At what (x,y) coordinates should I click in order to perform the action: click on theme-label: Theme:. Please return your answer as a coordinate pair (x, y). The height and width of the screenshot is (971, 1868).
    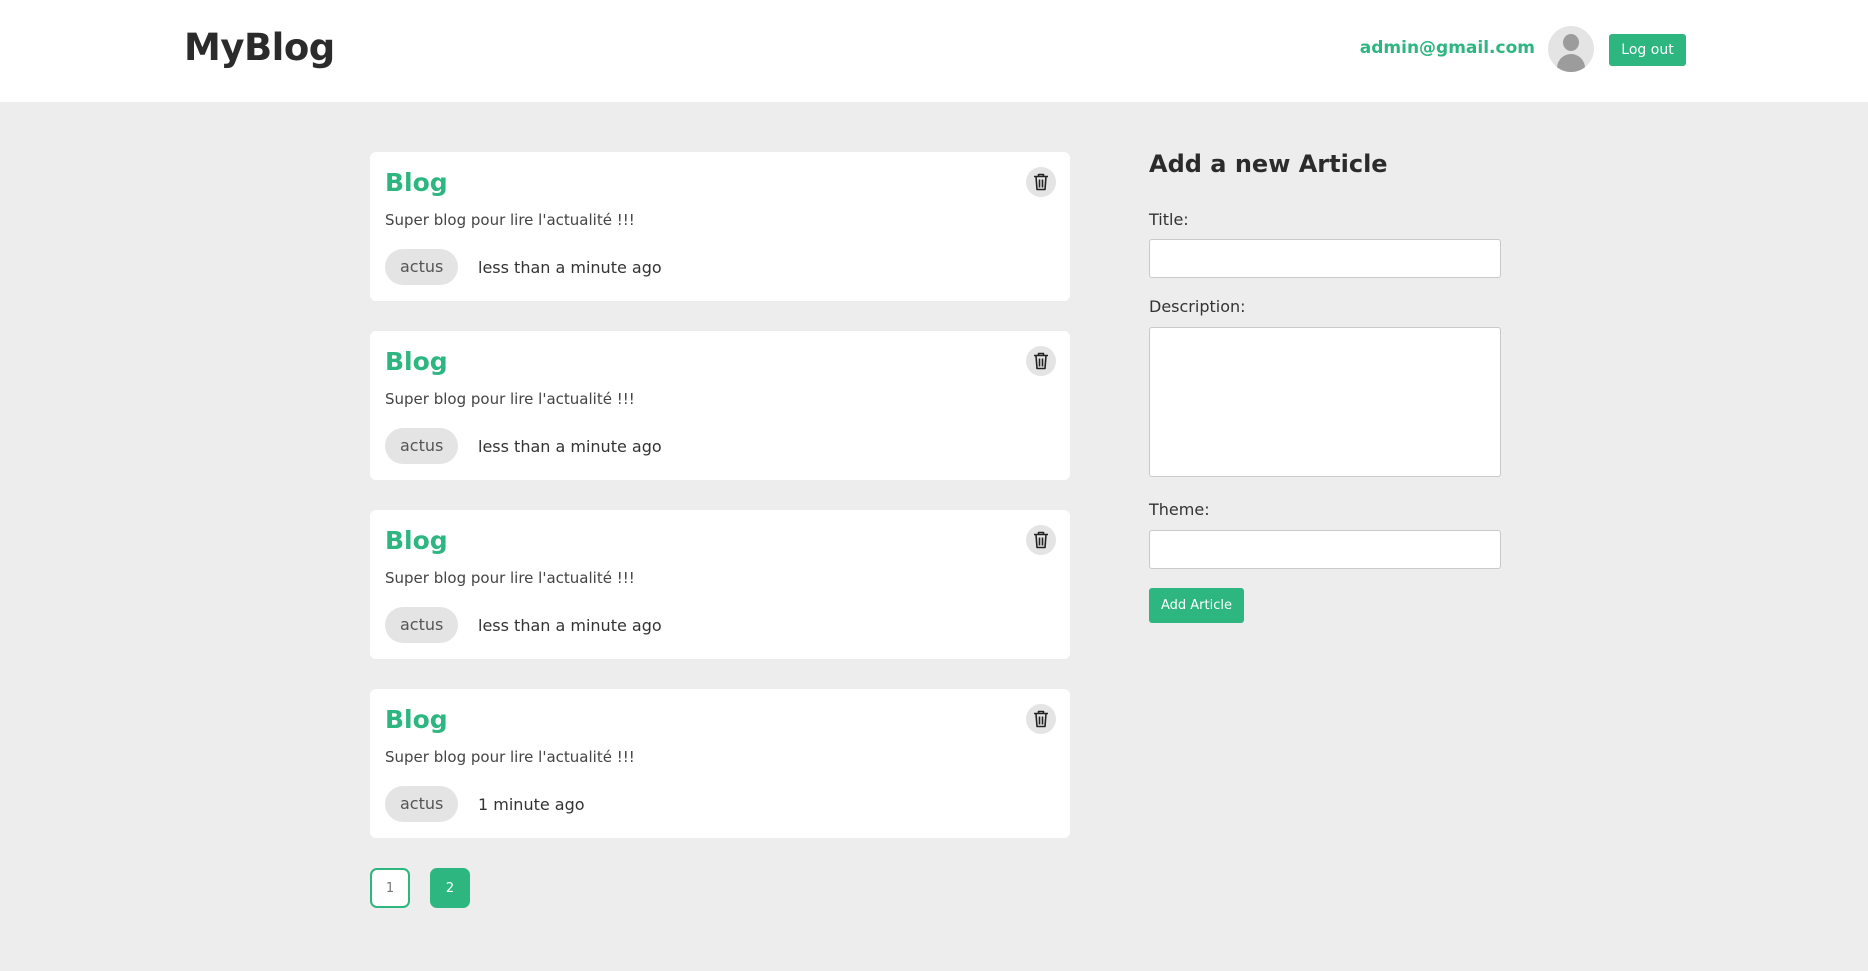
    Looking at the image, I should click on (1179, 509).